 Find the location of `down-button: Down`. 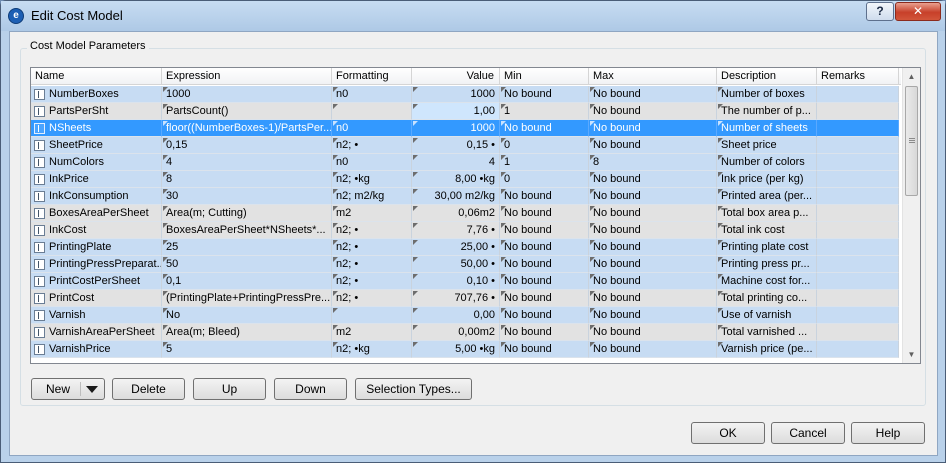

down-button: Down is located at coordinates (310, 389).